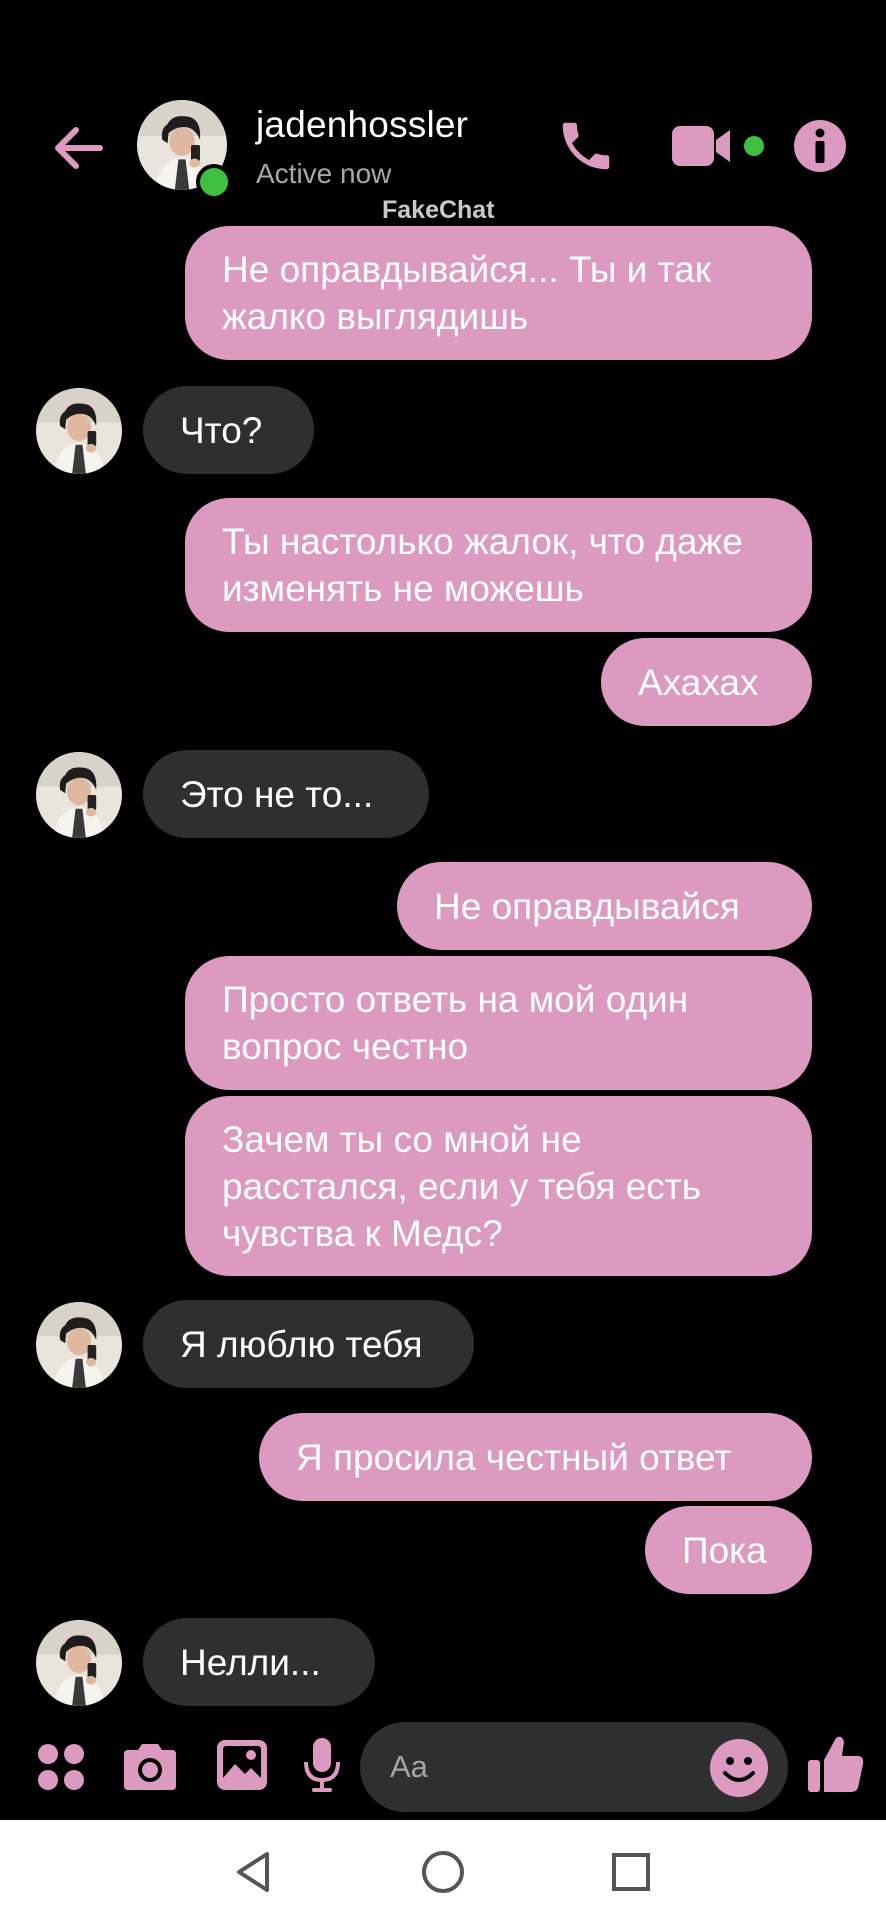  Describe the element at coordinates (221, 430) in the screenshot. I see `message-text: Что?` at that location.